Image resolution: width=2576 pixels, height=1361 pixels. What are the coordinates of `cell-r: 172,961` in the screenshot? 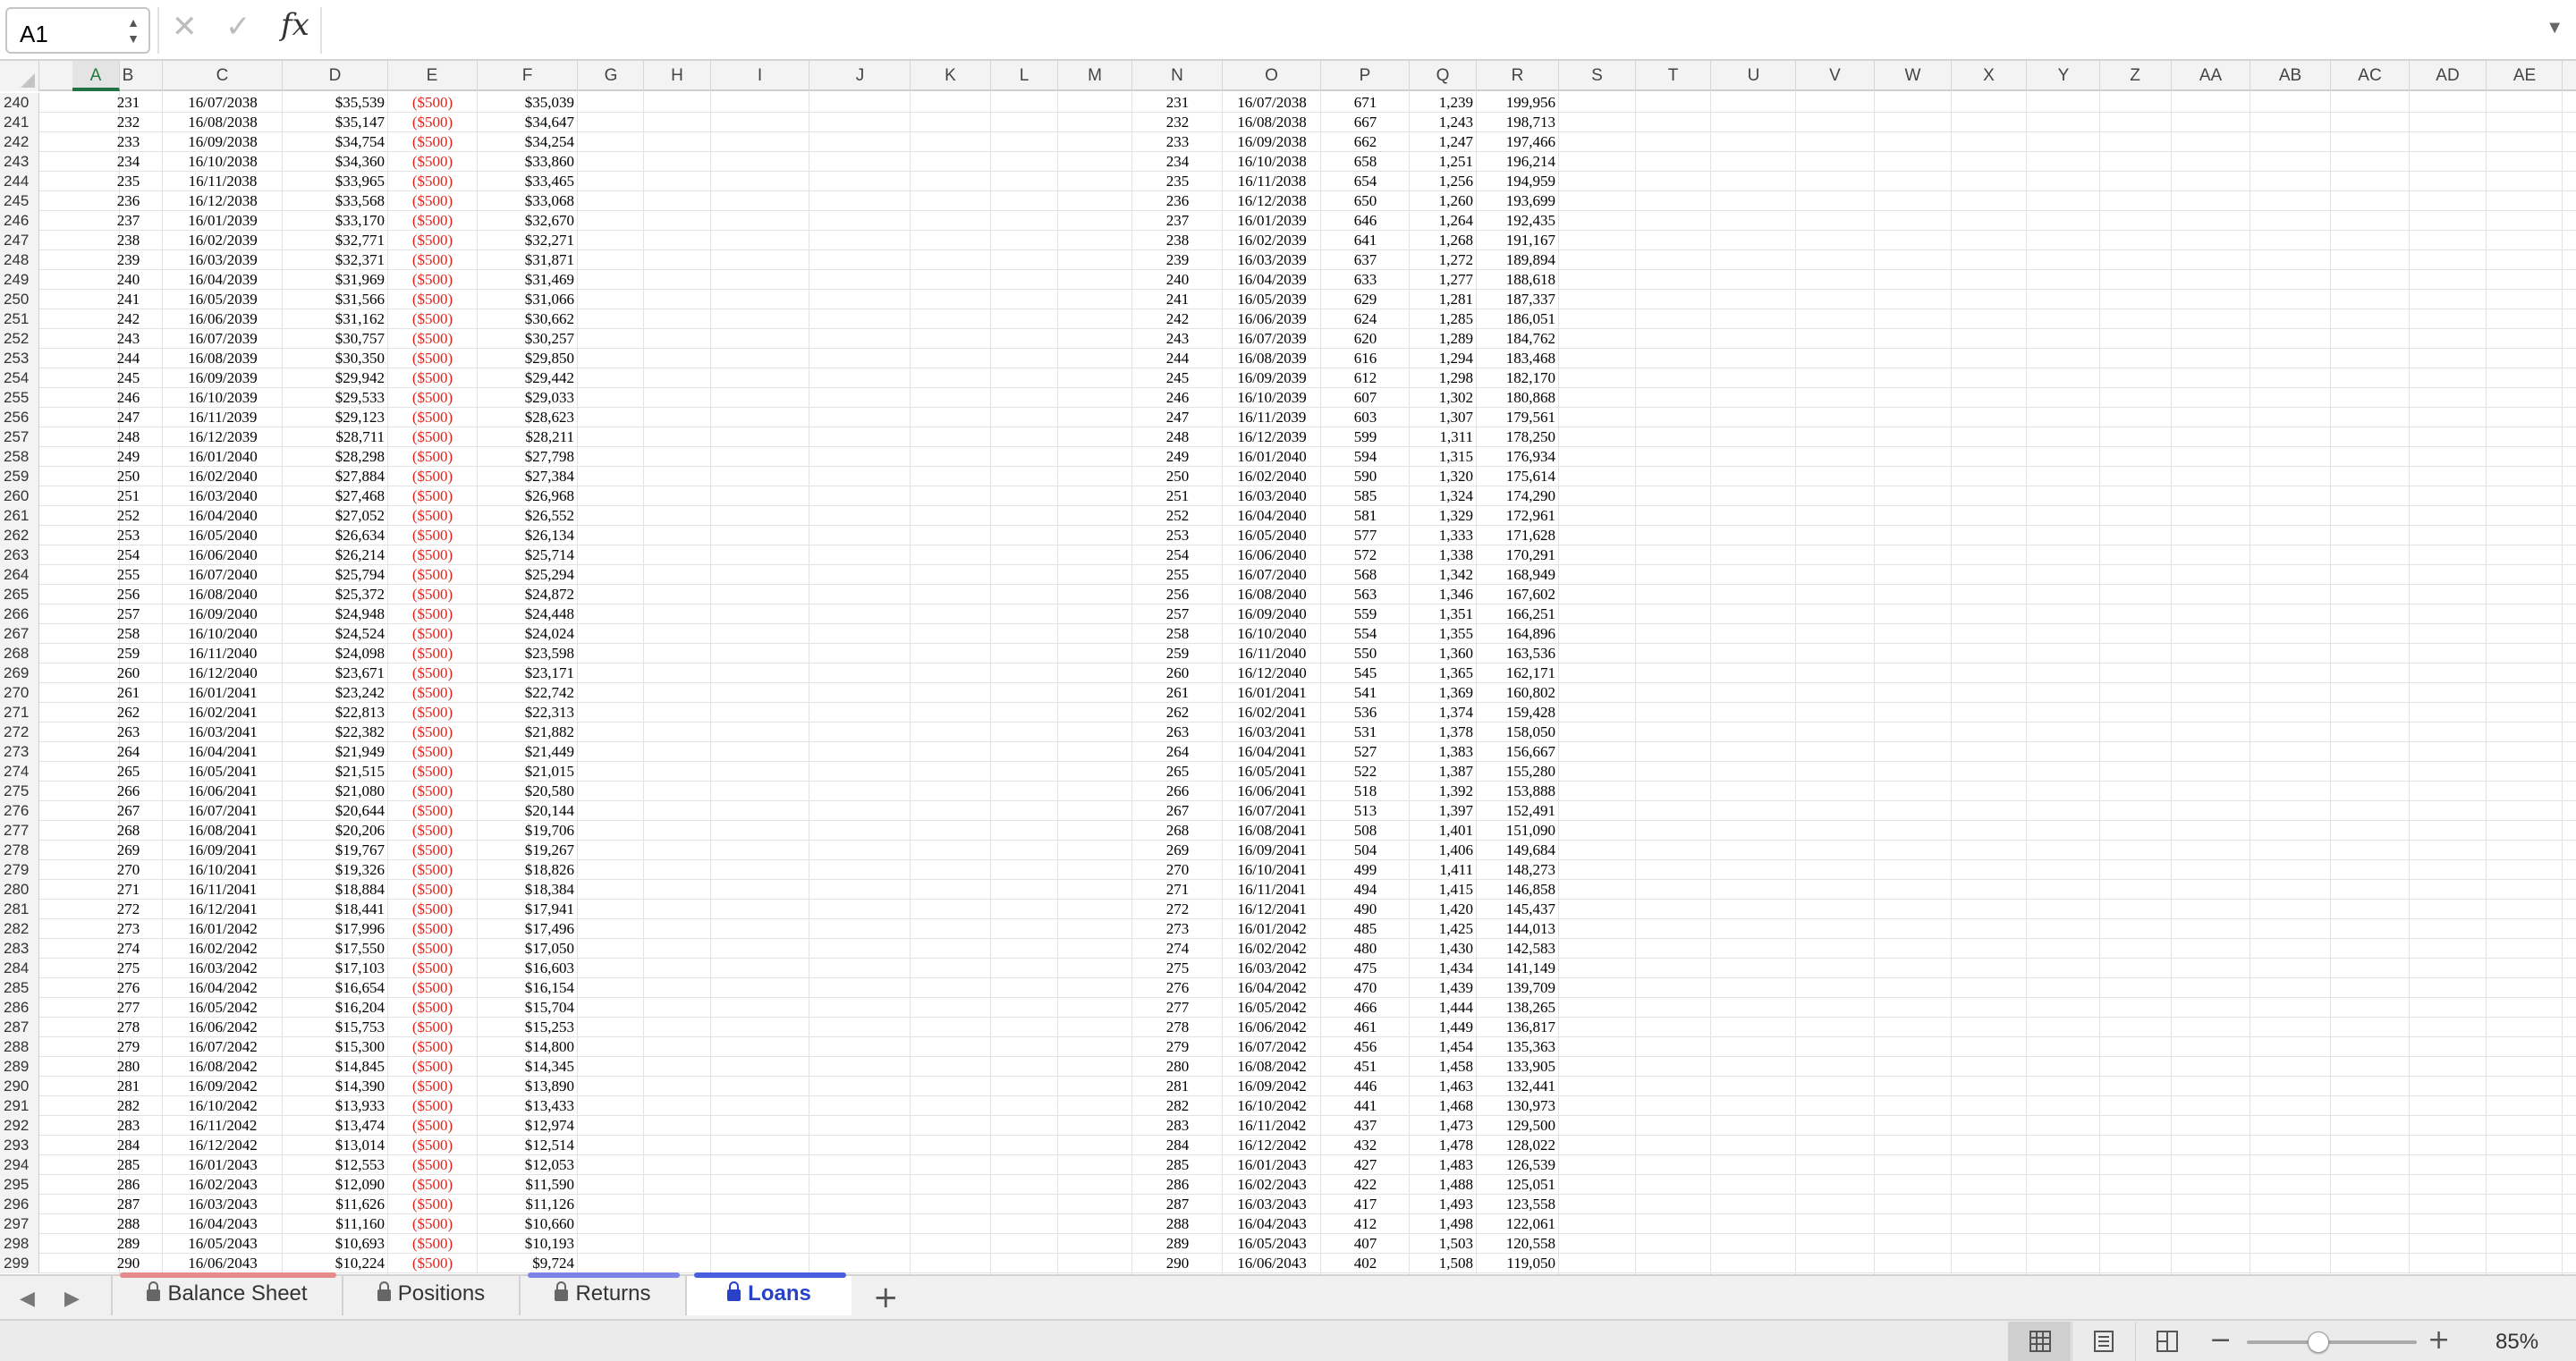 It's located at (1518, 516).